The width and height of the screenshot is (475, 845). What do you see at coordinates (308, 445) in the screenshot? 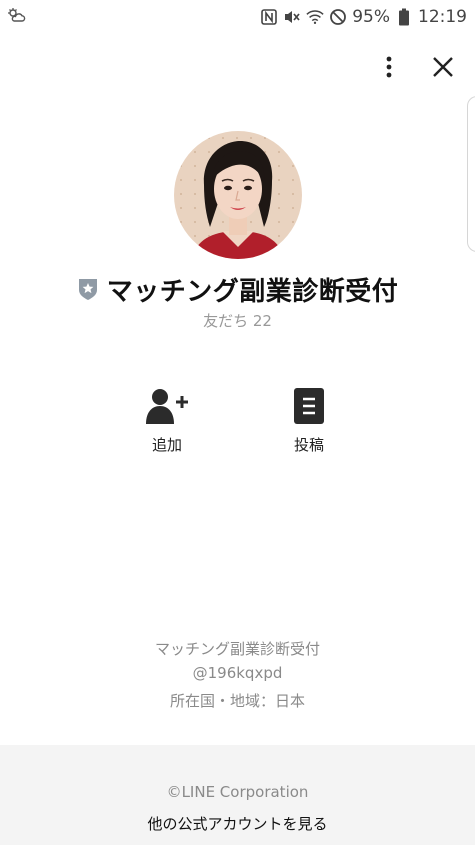
I see `posts-label: 投稿` at bounding box center [308, 445].